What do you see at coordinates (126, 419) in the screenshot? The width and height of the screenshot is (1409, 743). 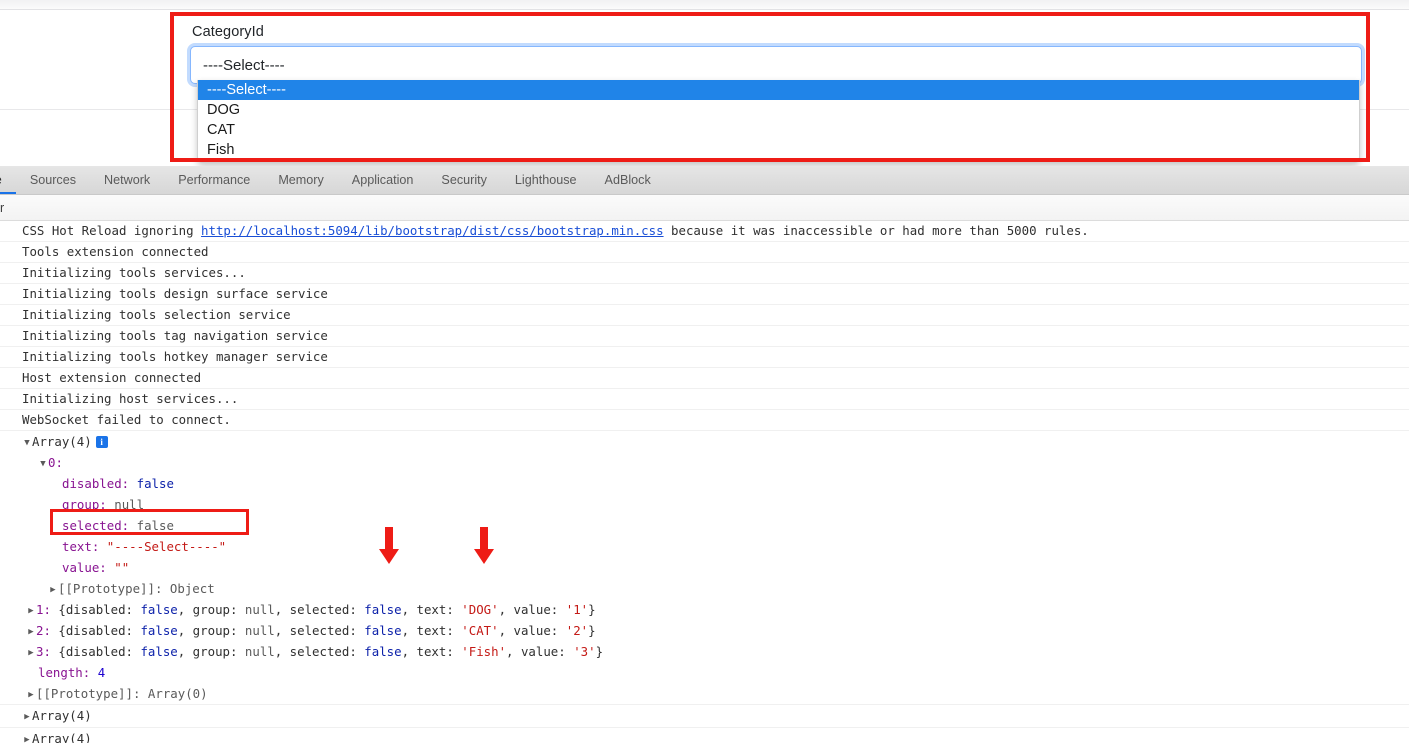 I see `console-message-text: WebSocket failed to connect.` at bounding box center [126, 419].